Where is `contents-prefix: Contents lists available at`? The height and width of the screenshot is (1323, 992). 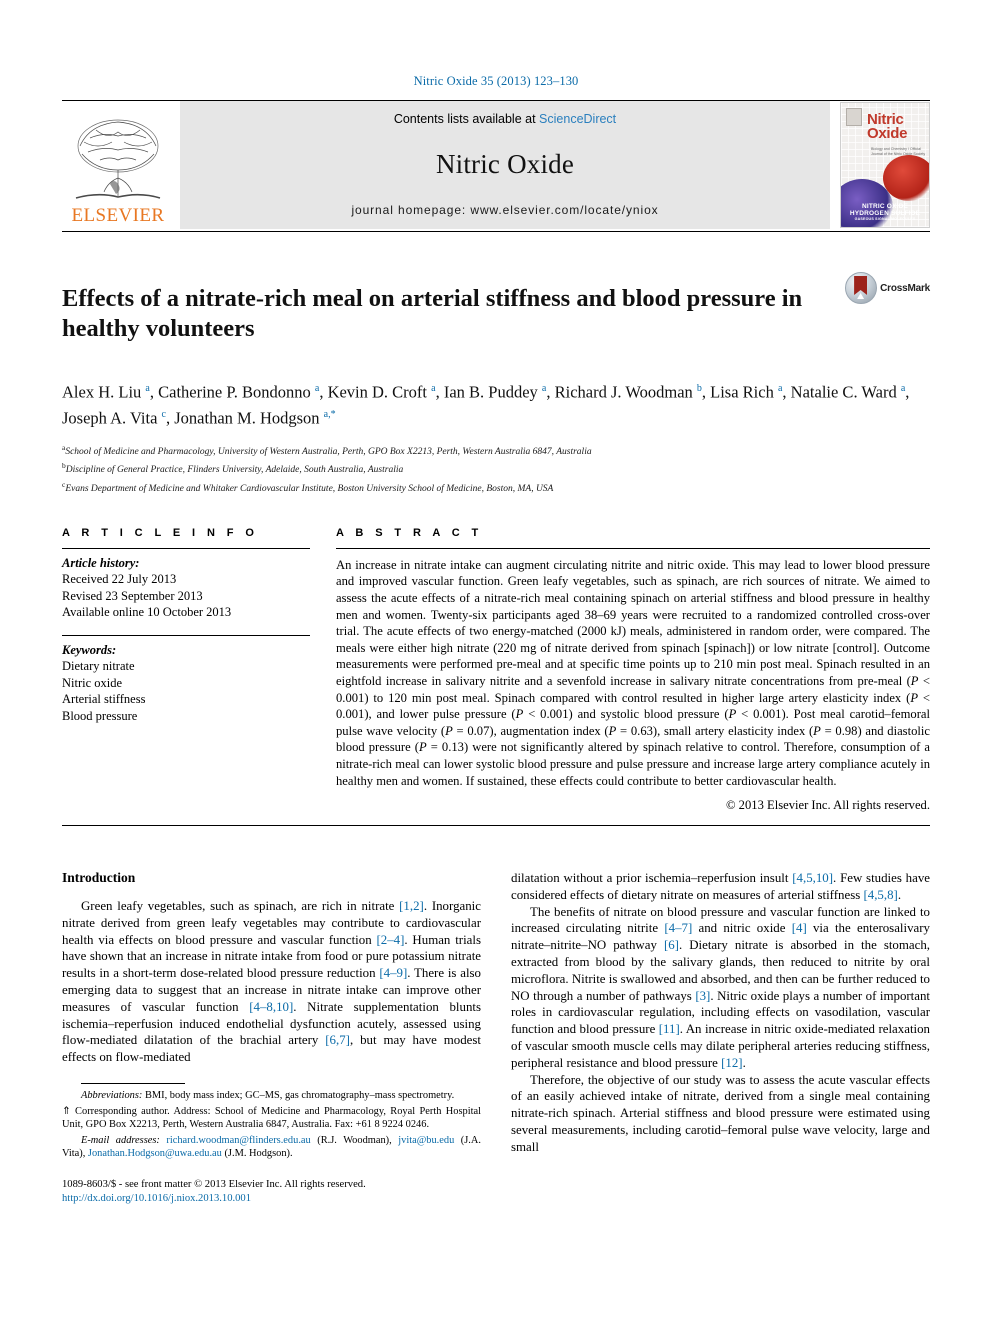 contents-prefix: Contents lists available at is located at coordinates (464, 119).